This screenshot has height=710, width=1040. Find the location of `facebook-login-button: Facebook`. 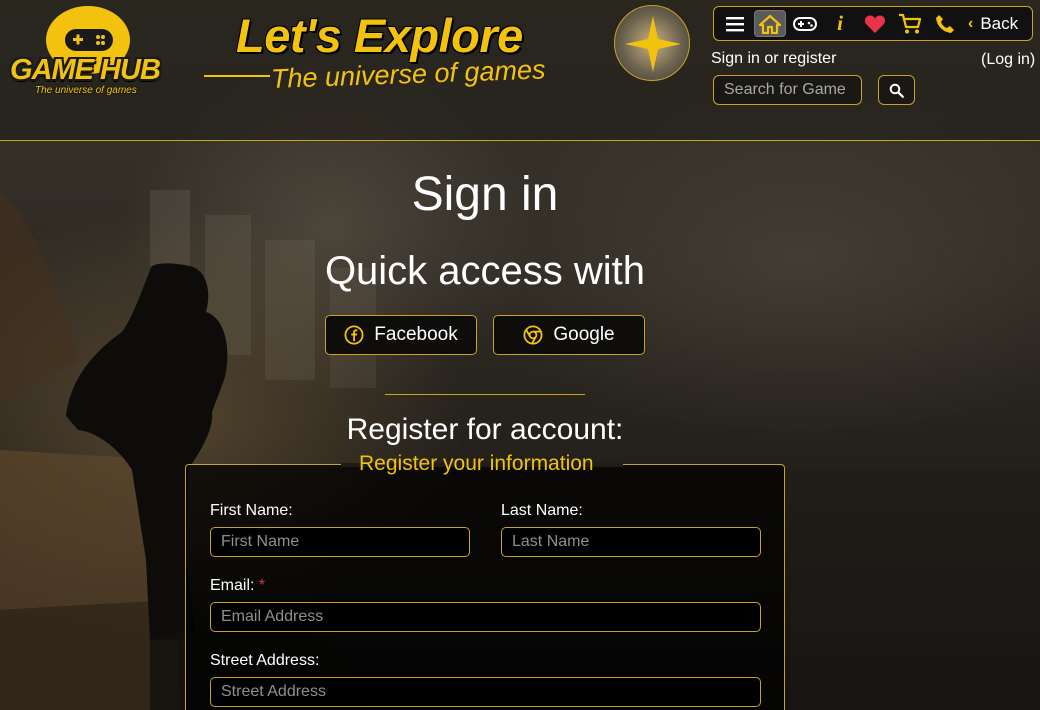

facebook-login-button: Facebook is located at coordinates (401, 335).